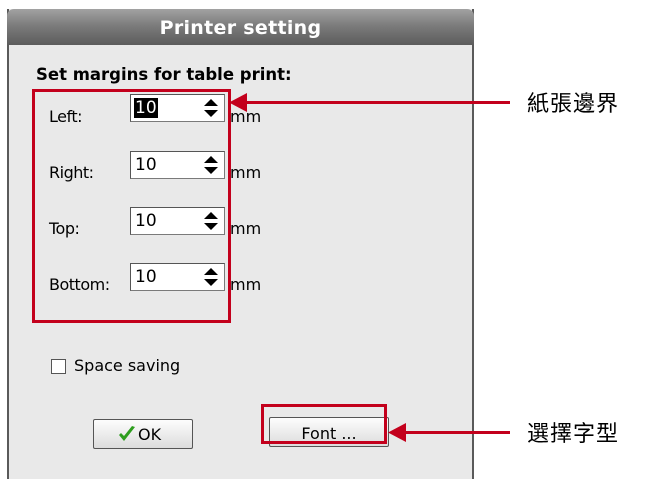 This screenshot has width=661, height=479. What do you see at coordinates (397, 432) in the screenshot?
I see `font-arrow-head-icon` at bounding box center [397, 432].